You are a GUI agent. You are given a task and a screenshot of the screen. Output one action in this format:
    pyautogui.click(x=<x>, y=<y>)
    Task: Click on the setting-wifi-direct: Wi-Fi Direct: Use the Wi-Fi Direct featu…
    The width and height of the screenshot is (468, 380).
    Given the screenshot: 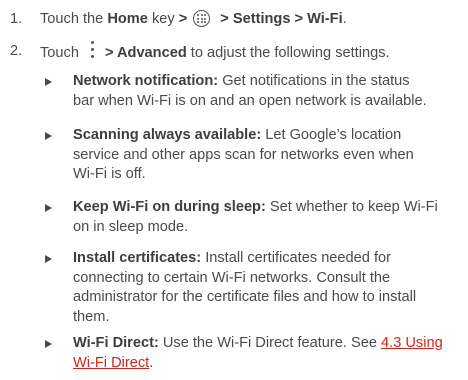 What is the action you would take?
    pyautogui.click(x=250, y=353)
    